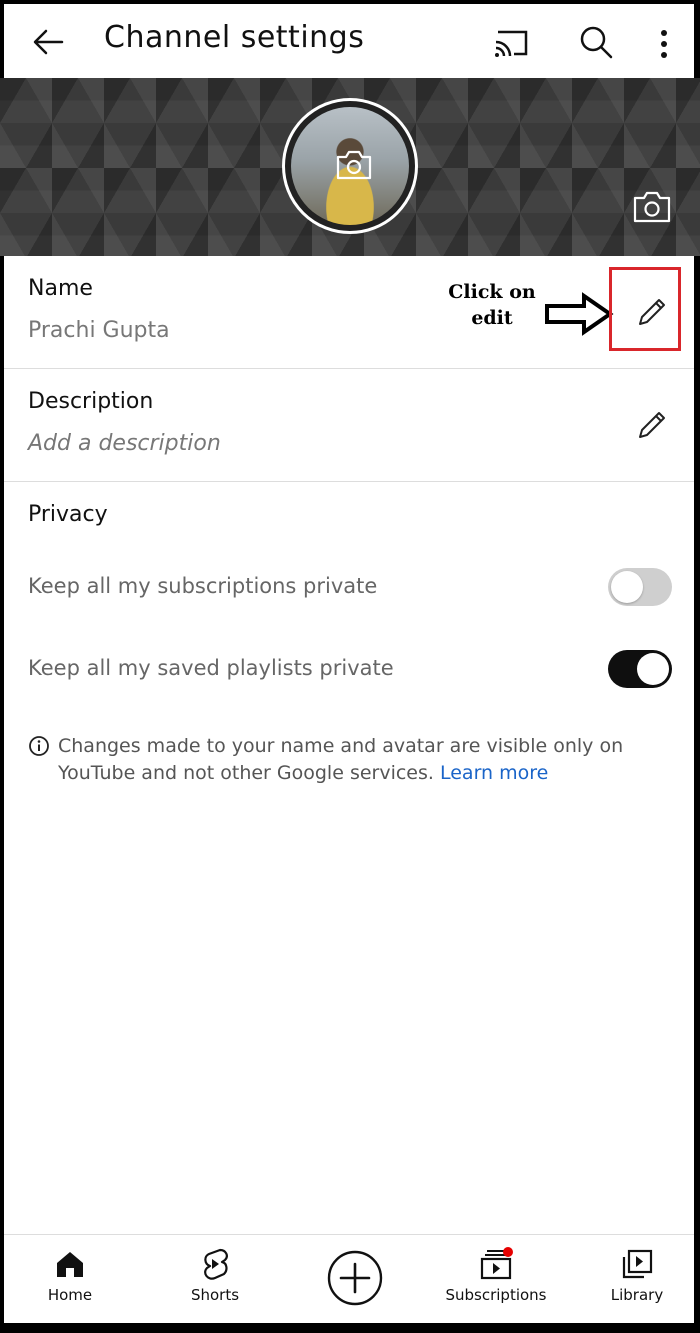 This screenshot has height=1333, width=700. Describe the element at coordinates (496, 1263) in the screenshot. I see `subscriptions-icon` at that location.